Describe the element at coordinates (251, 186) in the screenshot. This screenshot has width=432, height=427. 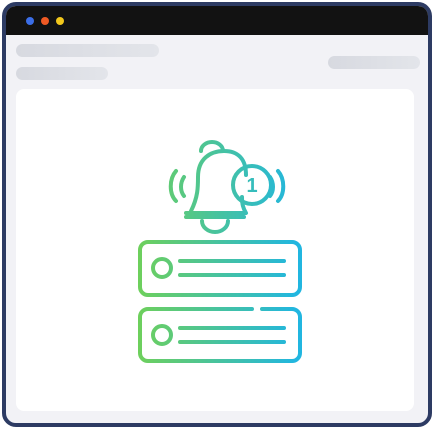
I see `badge-count: 1` at that location.